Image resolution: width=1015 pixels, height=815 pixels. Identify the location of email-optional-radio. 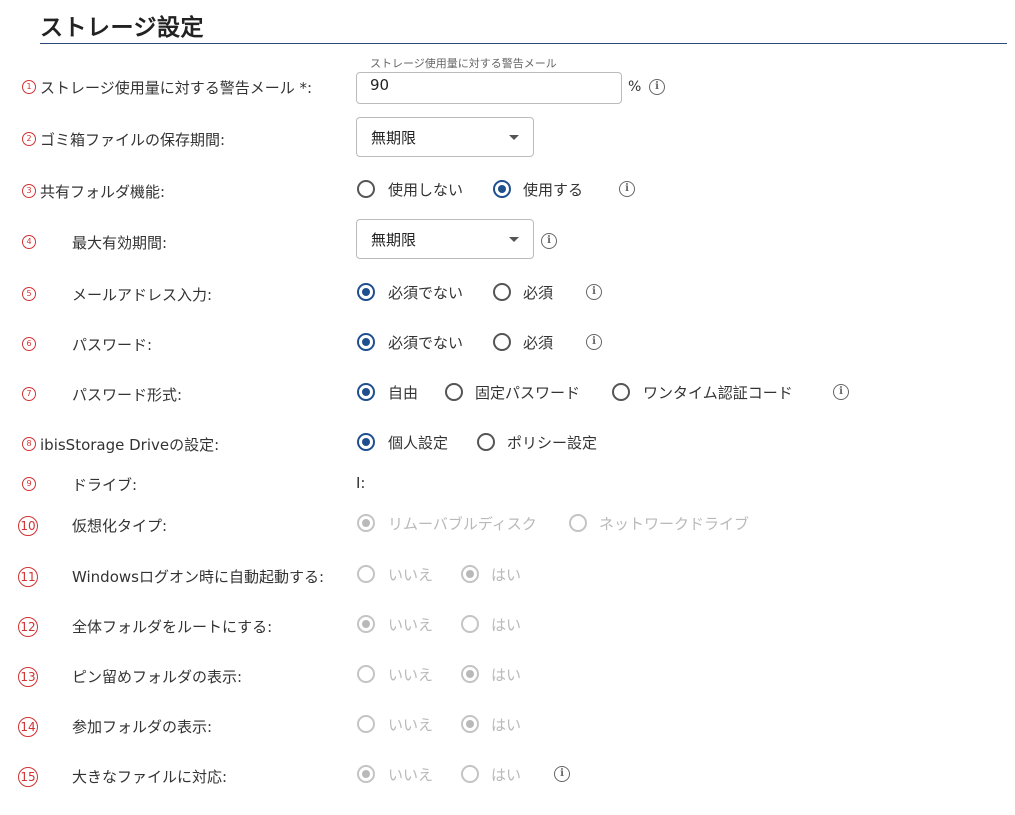
(366, 292).